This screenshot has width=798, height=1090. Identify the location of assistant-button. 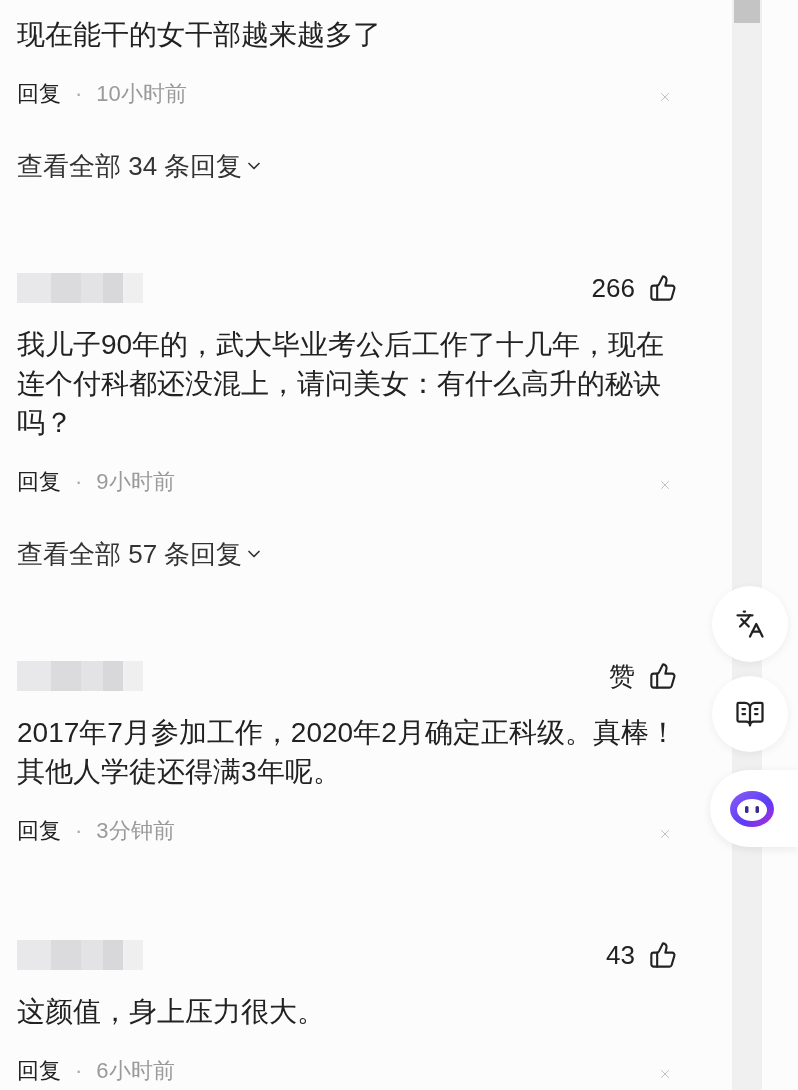
(754, 808).